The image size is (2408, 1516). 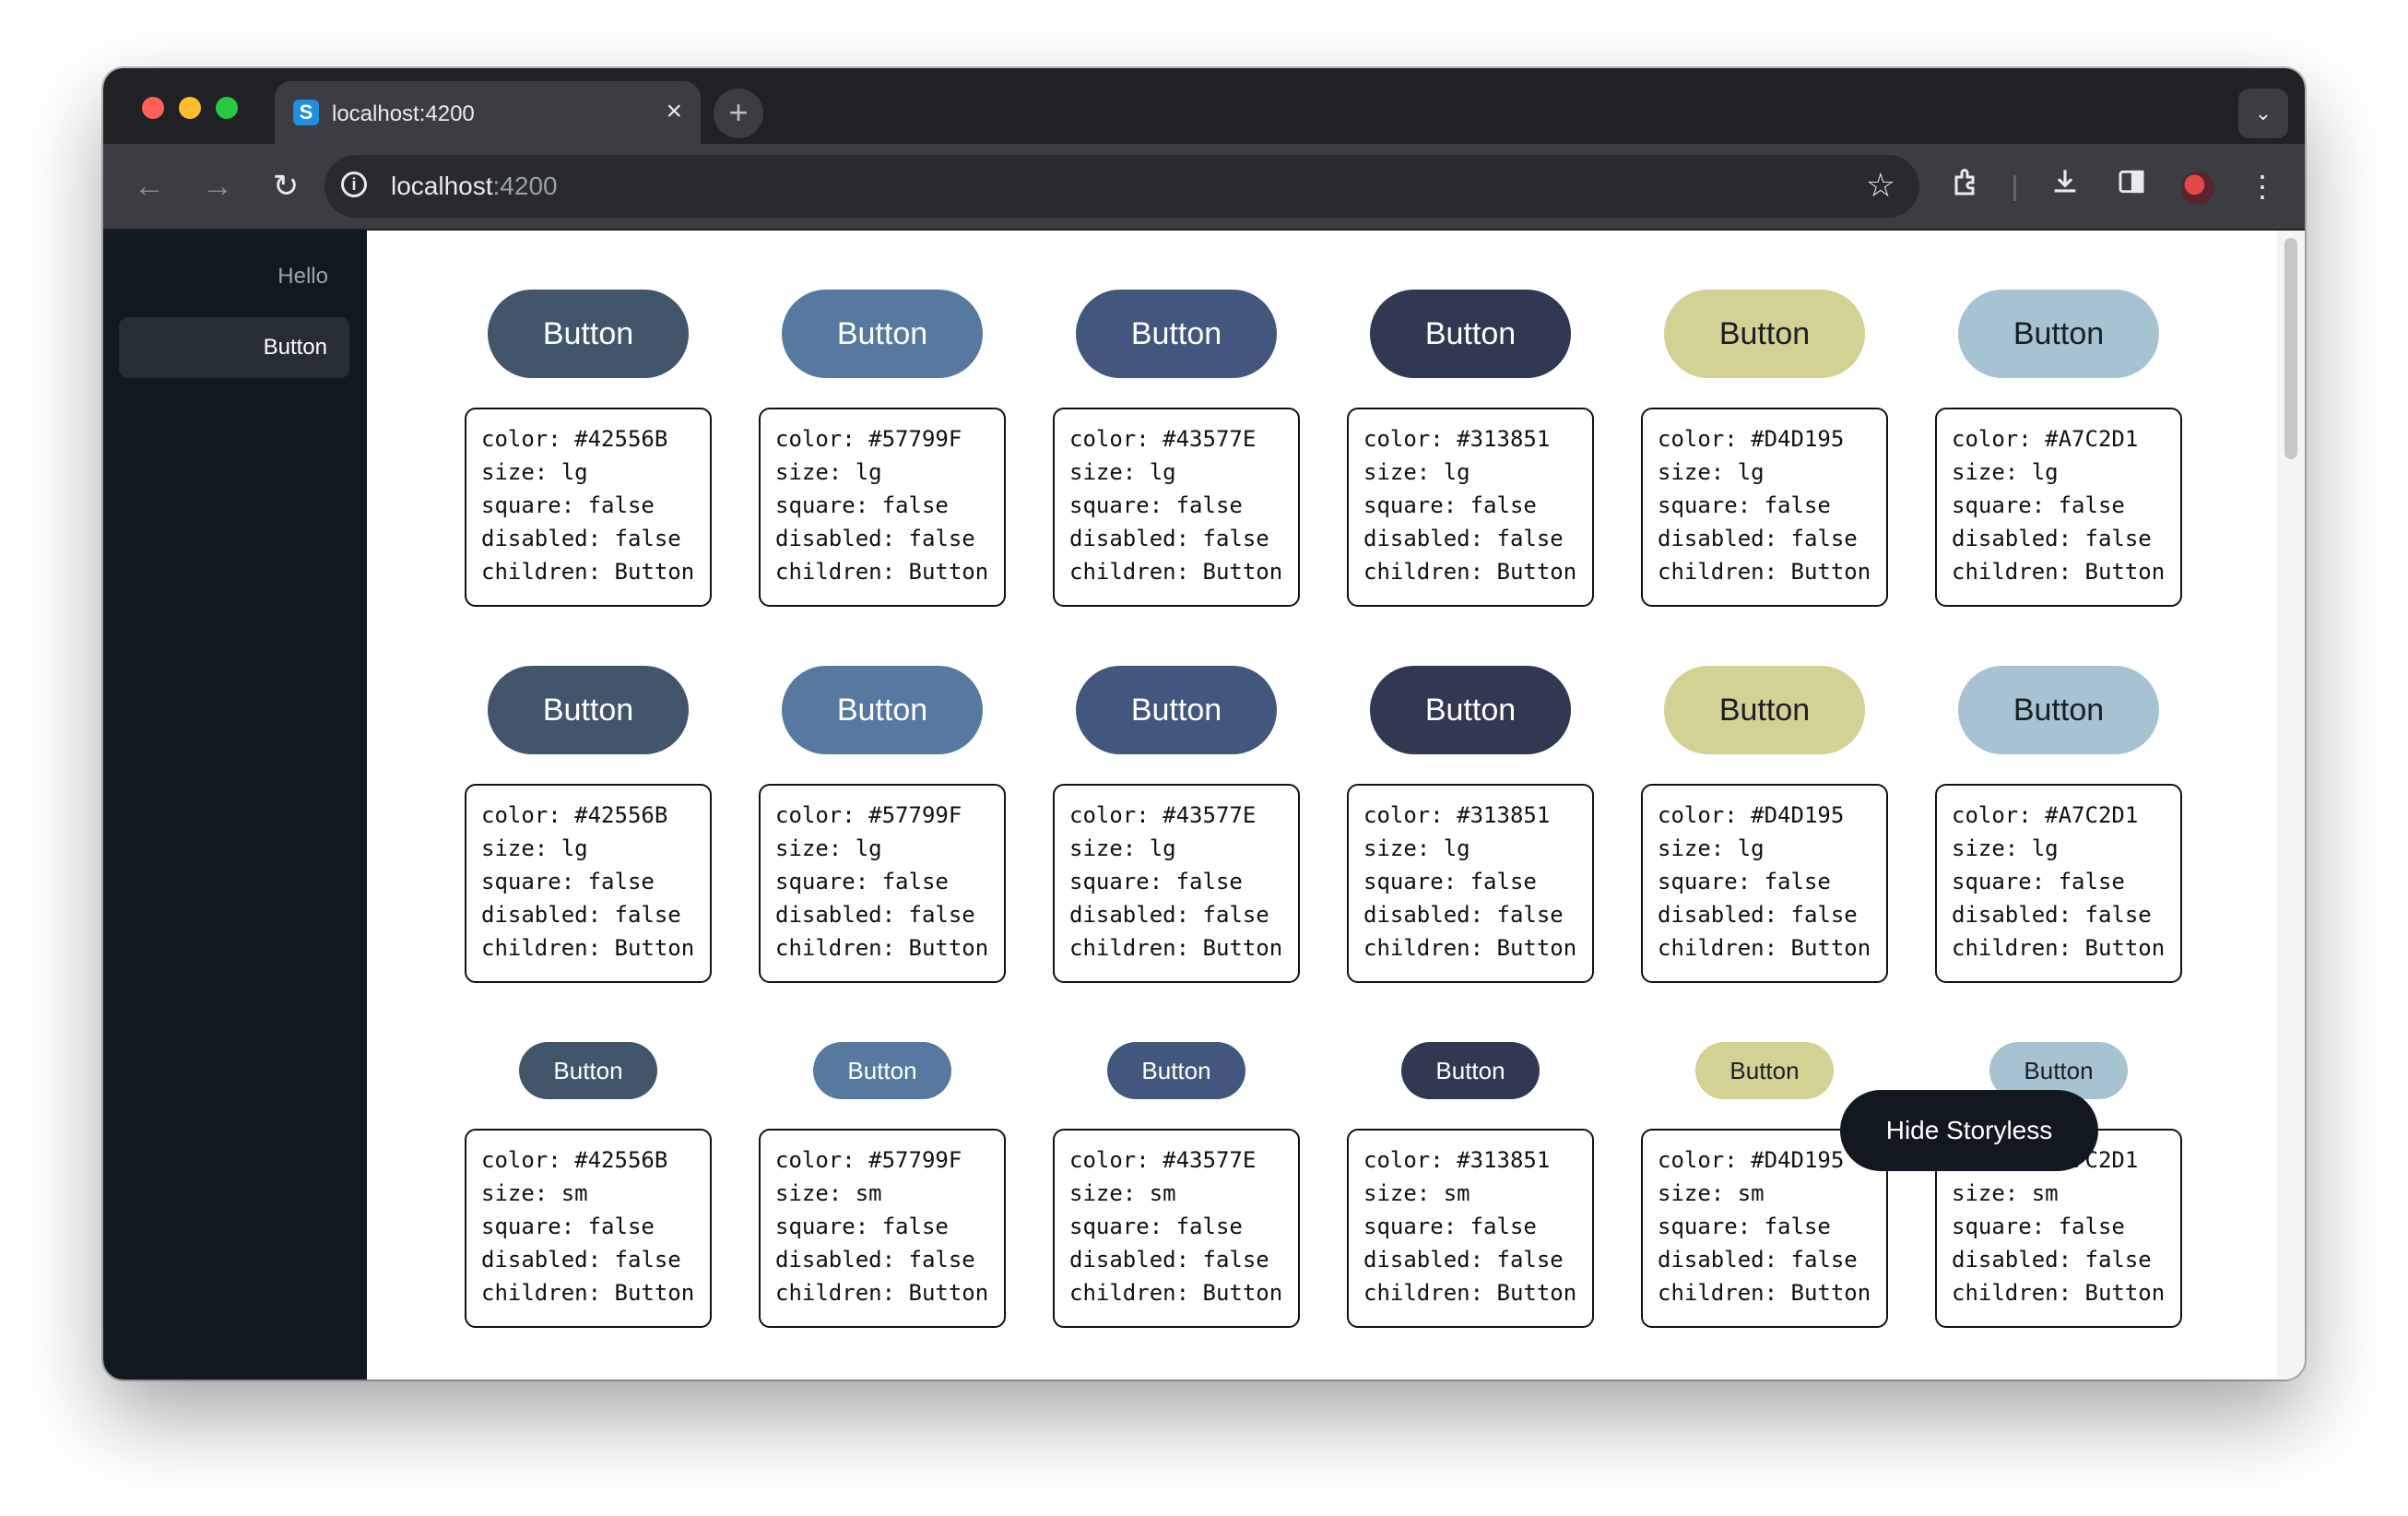 What do you see at coordinates (2131, 187) in the screenshot?
I see `side-panel-icon` at bounding box center [2131, 187].